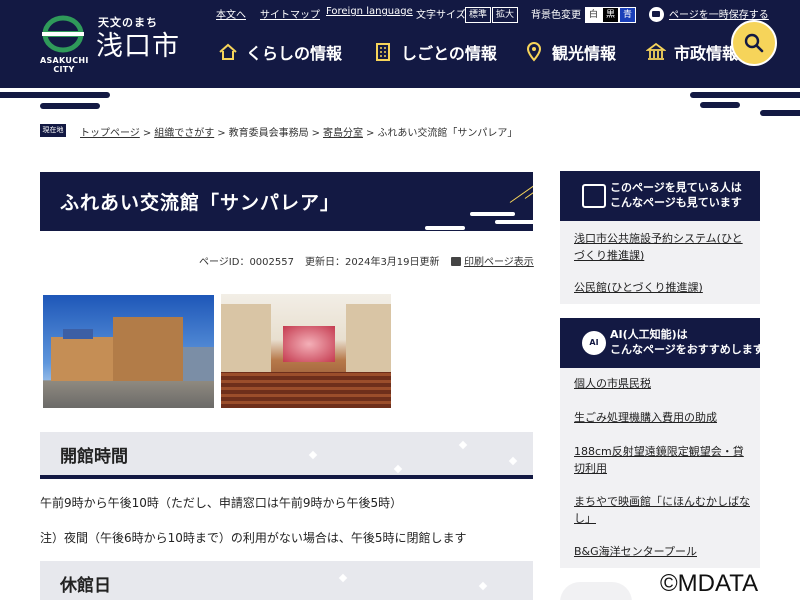 The width and height of the screenshot is (800, 600). I want to click on building-icon, so click(383, 52).